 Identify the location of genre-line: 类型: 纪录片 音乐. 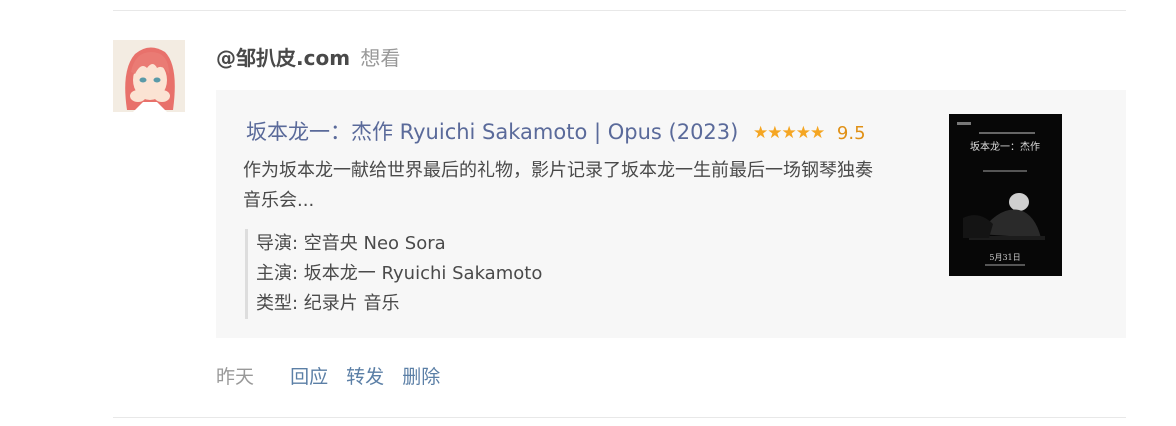
(328, 303).